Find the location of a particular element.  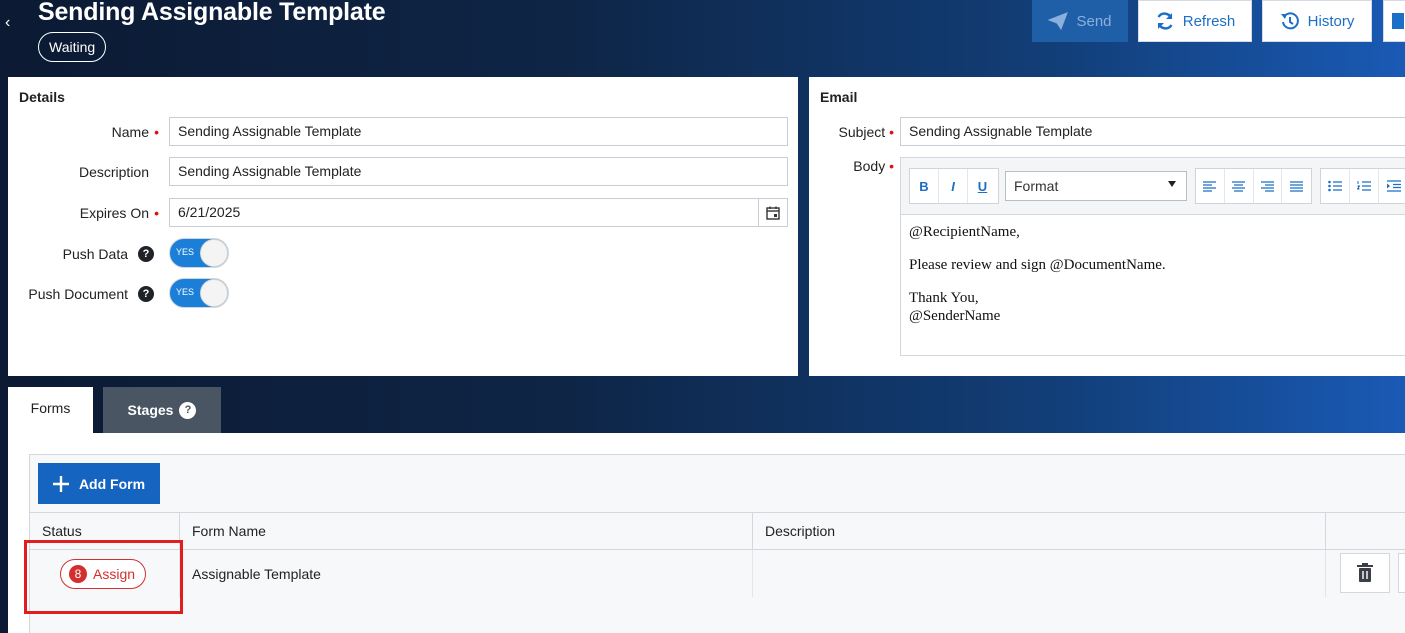

italic-button: I is located at coordinates (953, 186).